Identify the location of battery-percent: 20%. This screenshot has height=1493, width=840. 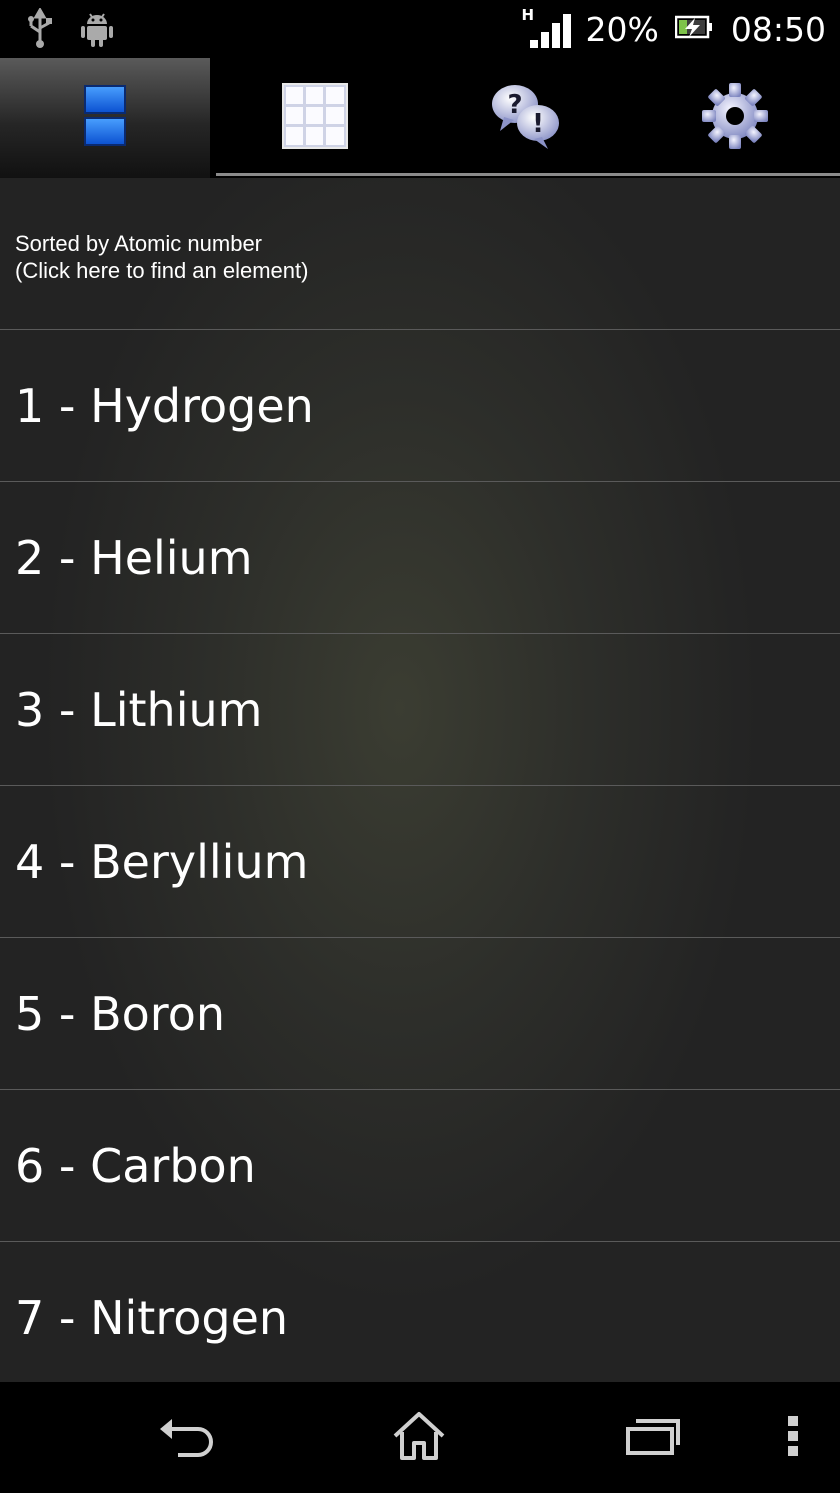
(622, 29).